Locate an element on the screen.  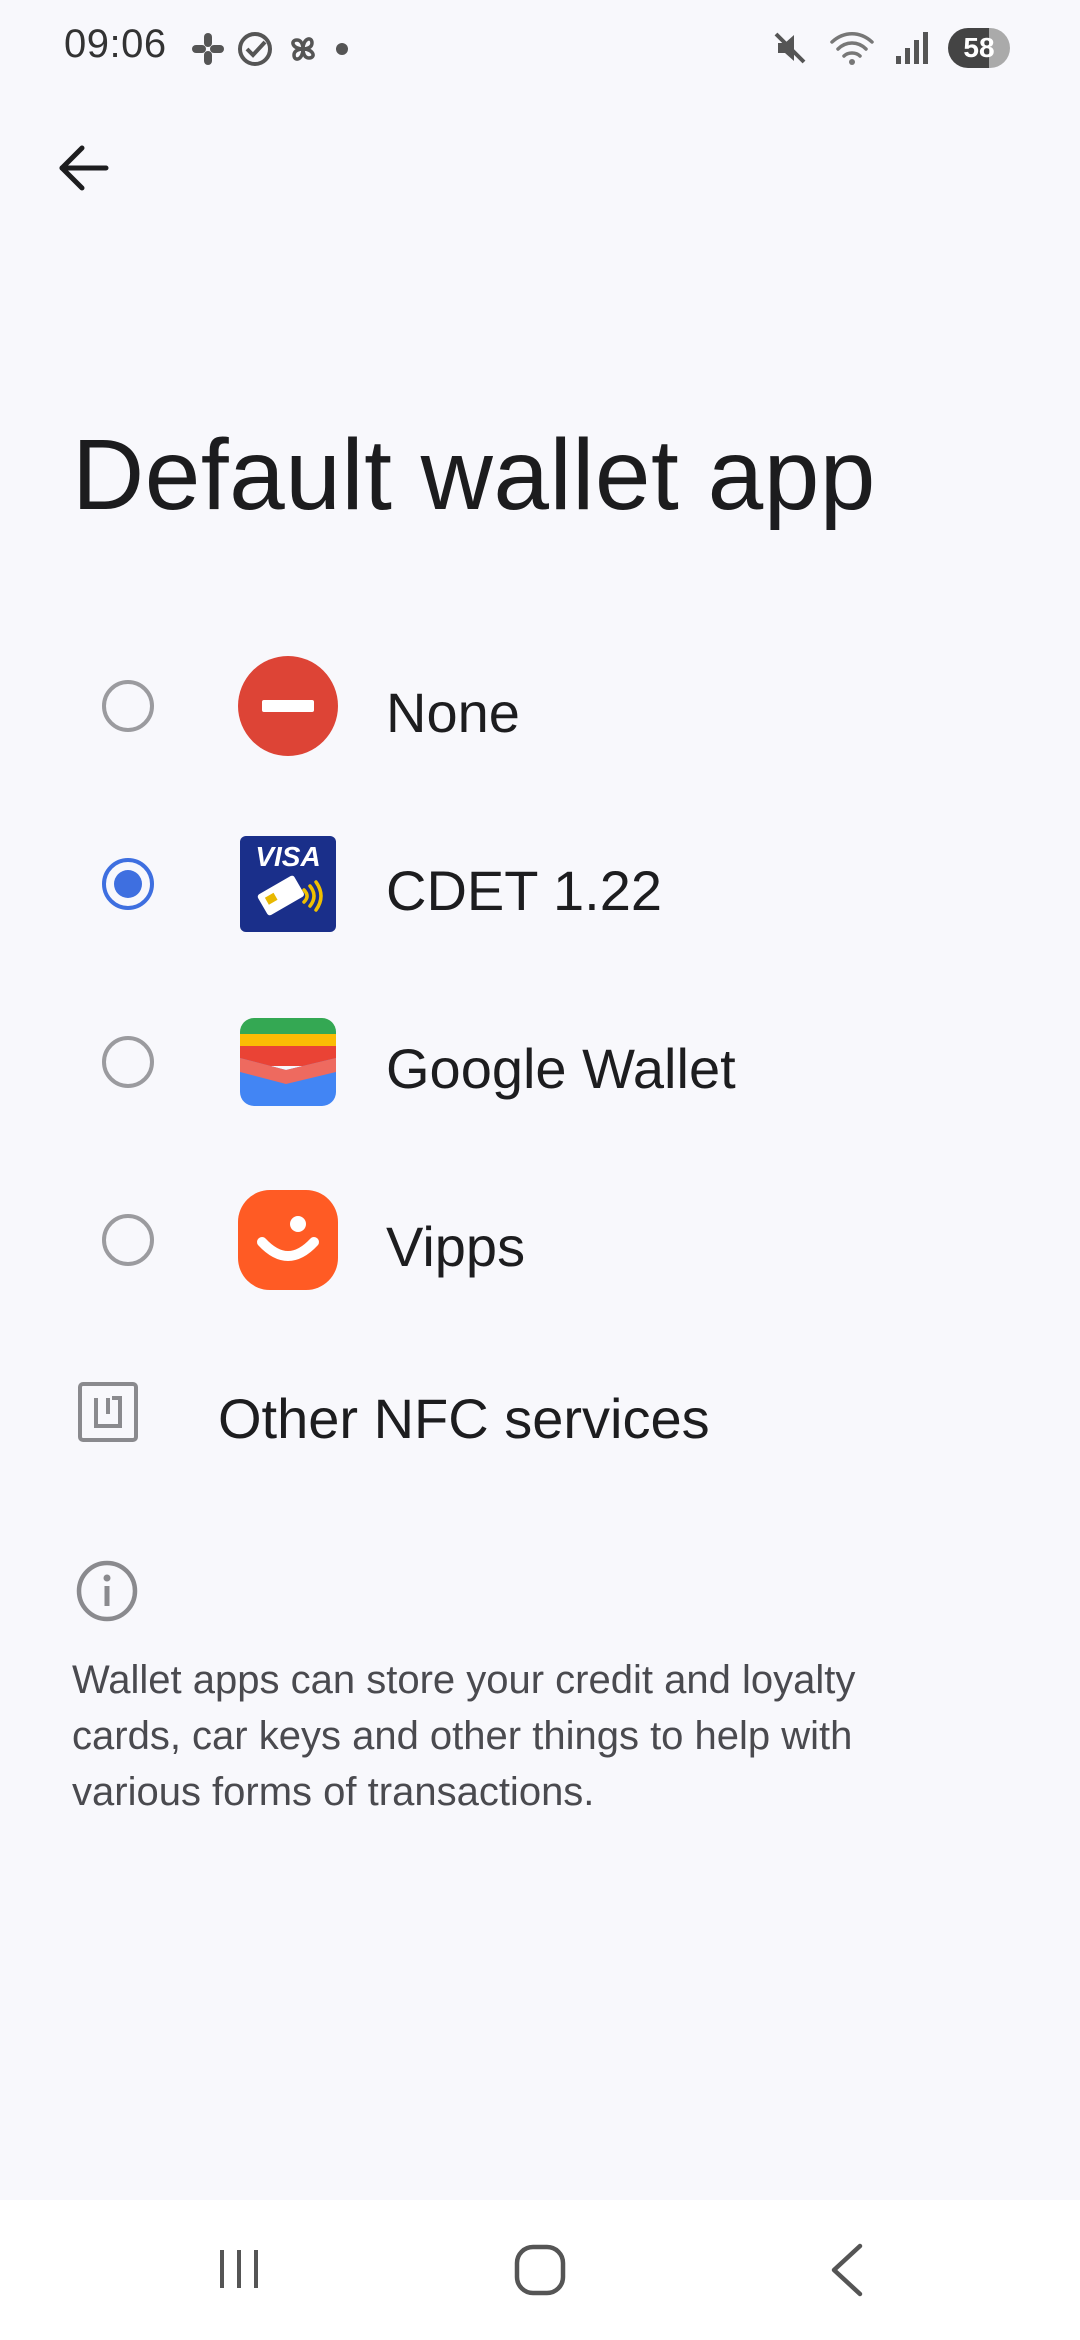
navigation-bar is located at coordinates (540, 2270).